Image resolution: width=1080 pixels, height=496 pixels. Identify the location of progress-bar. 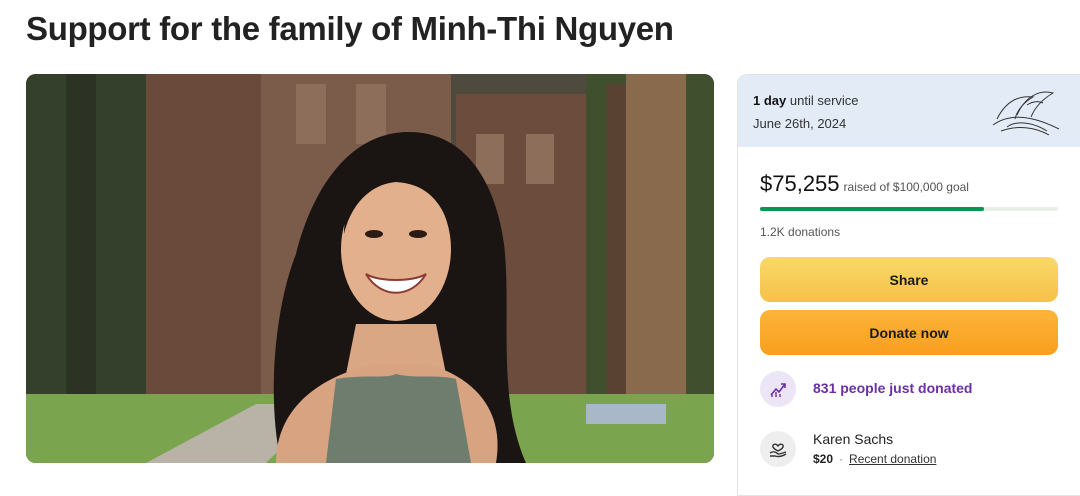
(909, 209).